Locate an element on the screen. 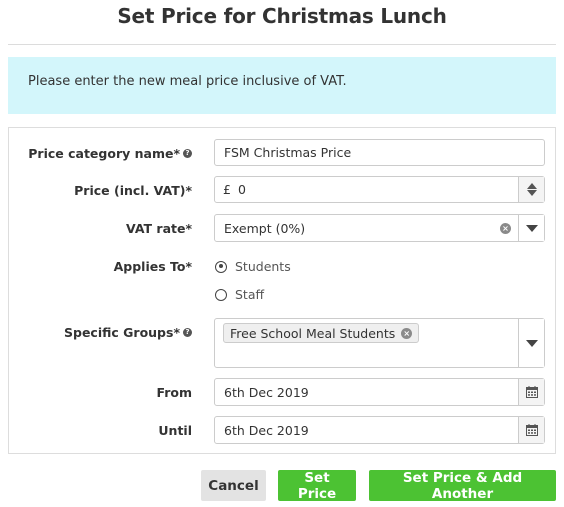 The image size is (564, 507). from-label: From is located at coordinates (174, 392).